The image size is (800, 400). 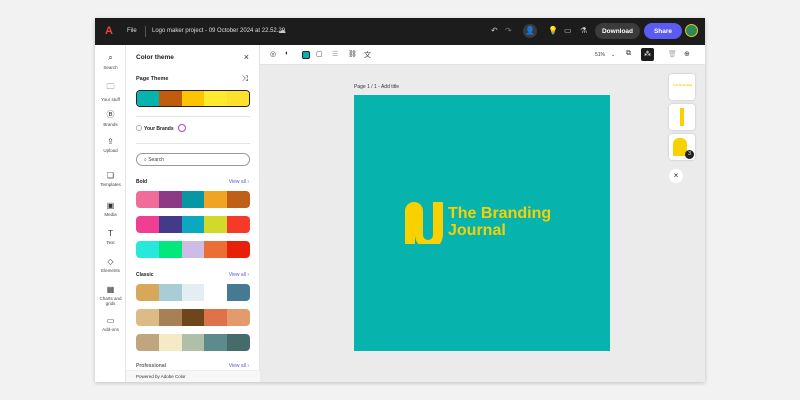 What do you see at coordinates (110, 209) in the screenshot?
I see `rail-item-media: ▣ Media` at bounding box center [110, 209].